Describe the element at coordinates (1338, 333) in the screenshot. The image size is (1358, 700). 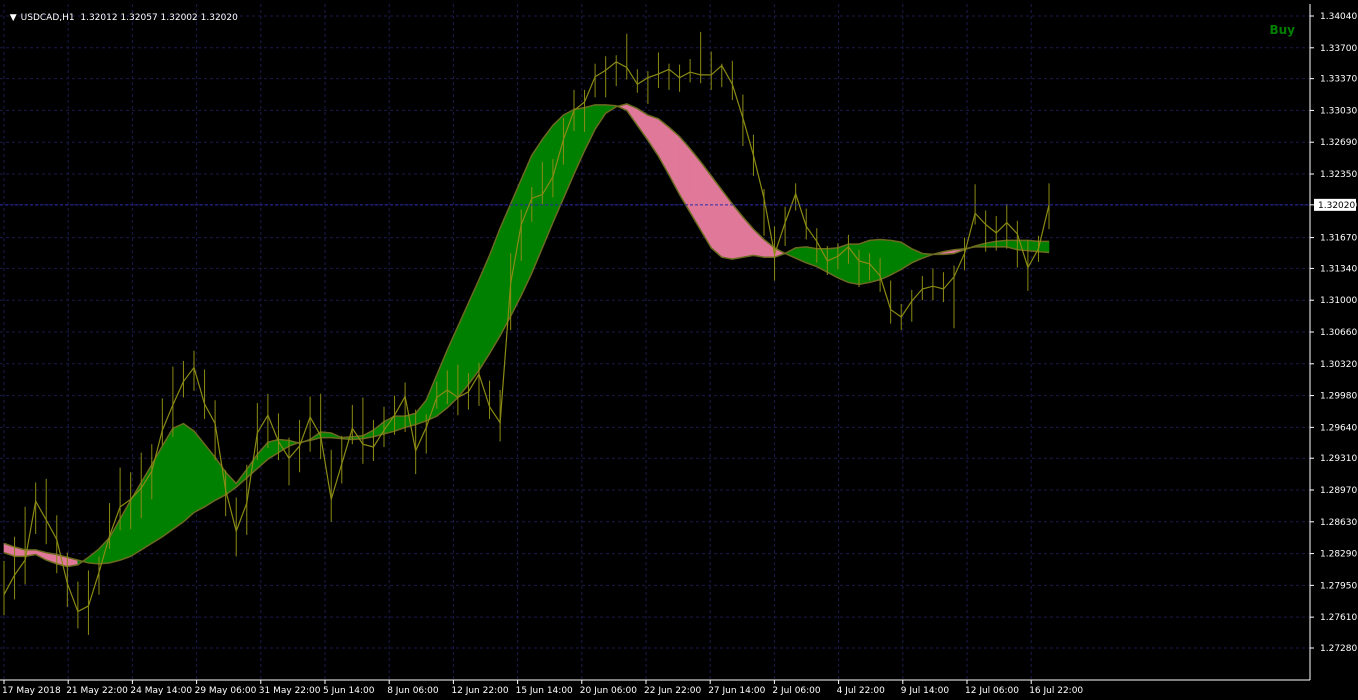
I see `y-tick-label: 1.30660` at that location.